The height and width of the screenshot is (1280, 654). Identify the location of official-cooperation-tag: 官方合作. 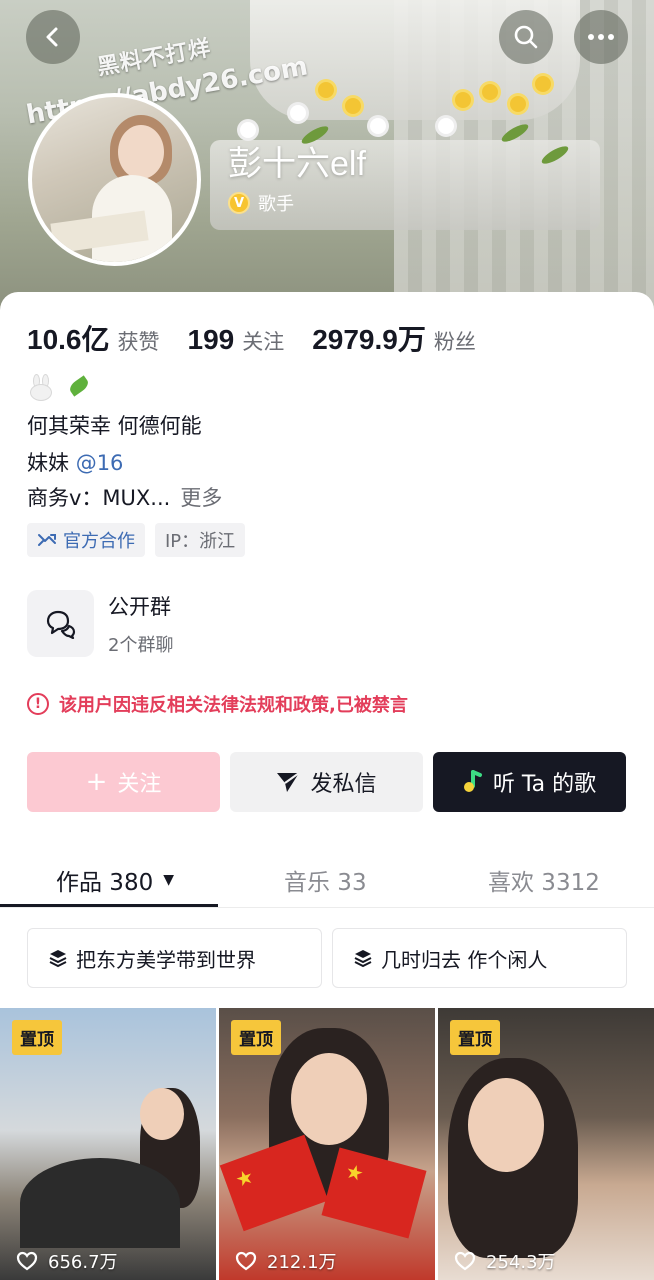
(86, 540).